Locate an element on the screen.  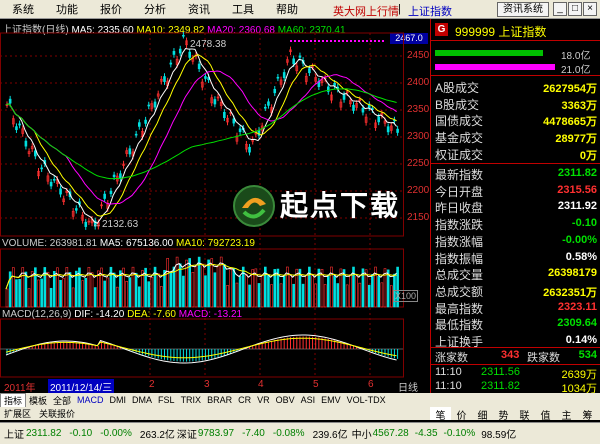
tab-fsl: FSL is located at coordinates (166, 400).